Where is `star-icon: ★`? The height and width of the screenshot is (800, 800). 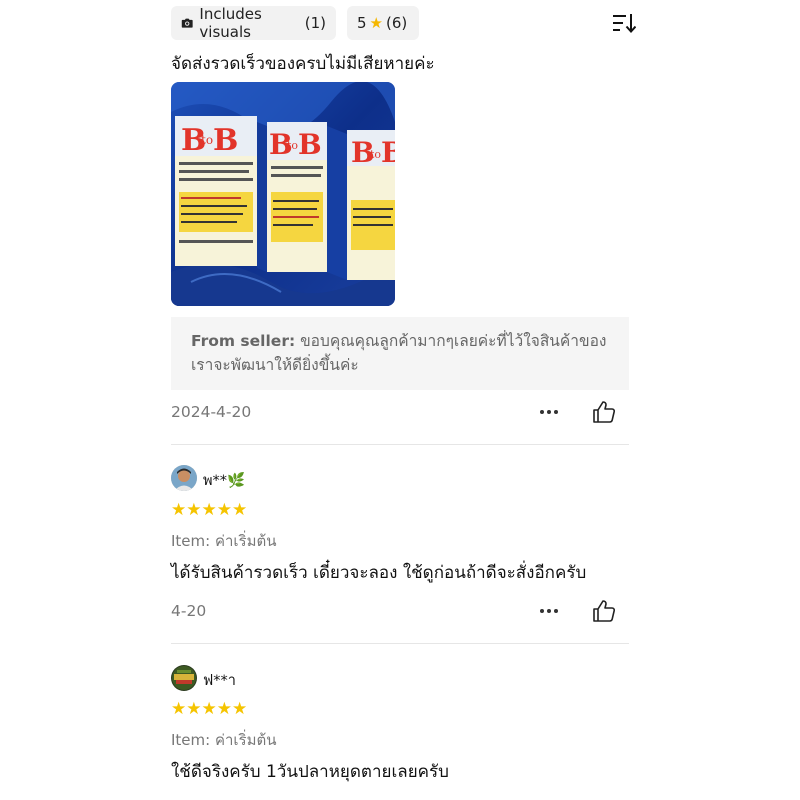 star-icon: ★ is located at coordinates (376, 23).